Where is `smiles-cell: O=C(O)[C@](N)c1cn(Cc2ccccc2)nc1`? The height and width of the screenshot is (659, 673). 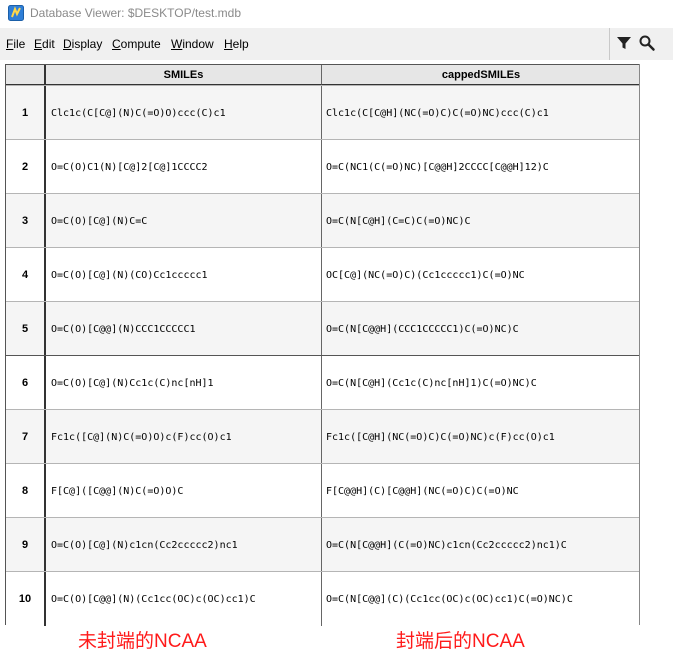 smiles-cell: O=C(O)[C@](N)c1cn(Cc2ccccc2)nc1 is located at coordinates (184, 545).